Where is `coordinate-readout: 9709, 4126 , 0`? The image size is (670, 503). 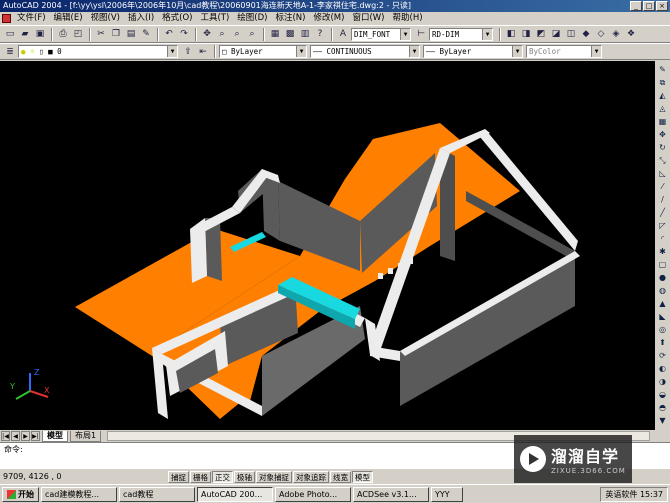
coordinate-readout: 9709, 4126 , 0 is located at coordinates (84, 476).